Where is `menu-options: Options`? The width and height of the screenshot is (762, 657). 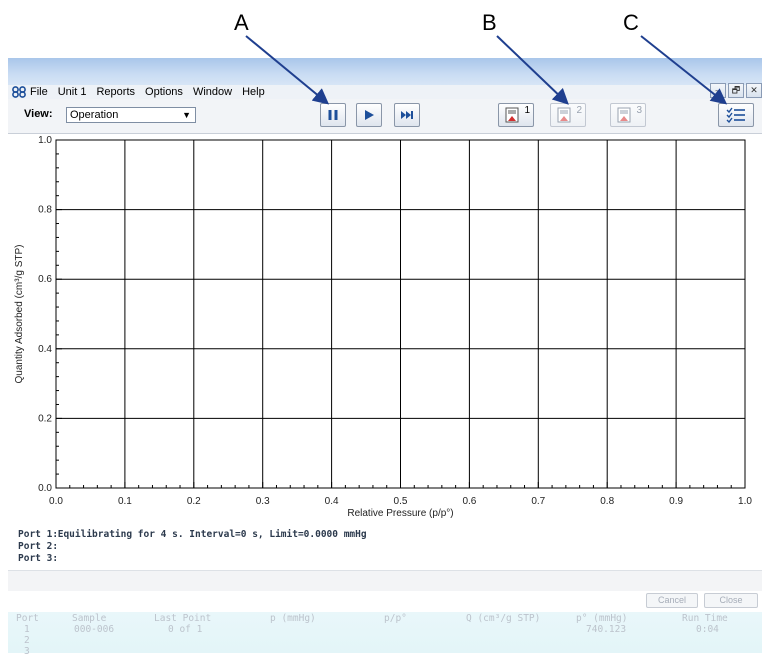 menu-options: Options is located at coordinates (164, 92).